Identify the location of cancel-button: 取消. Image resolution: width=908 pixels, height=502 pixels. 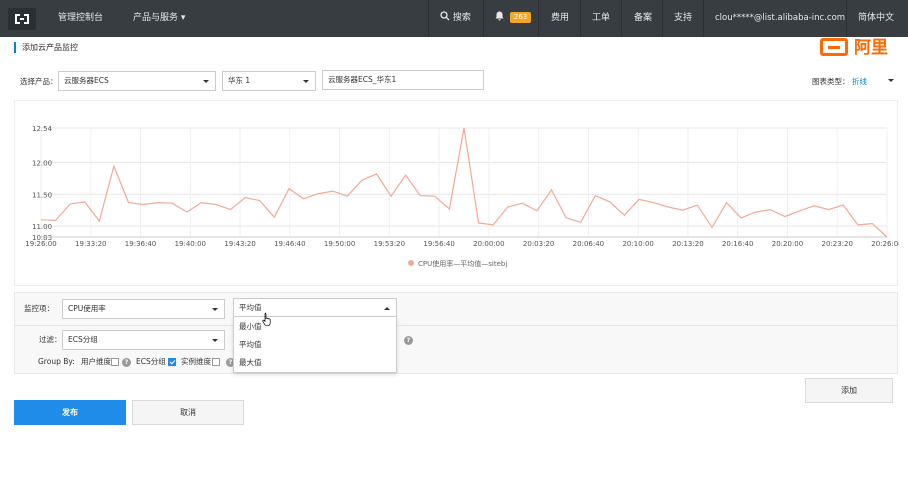
(188, 412).